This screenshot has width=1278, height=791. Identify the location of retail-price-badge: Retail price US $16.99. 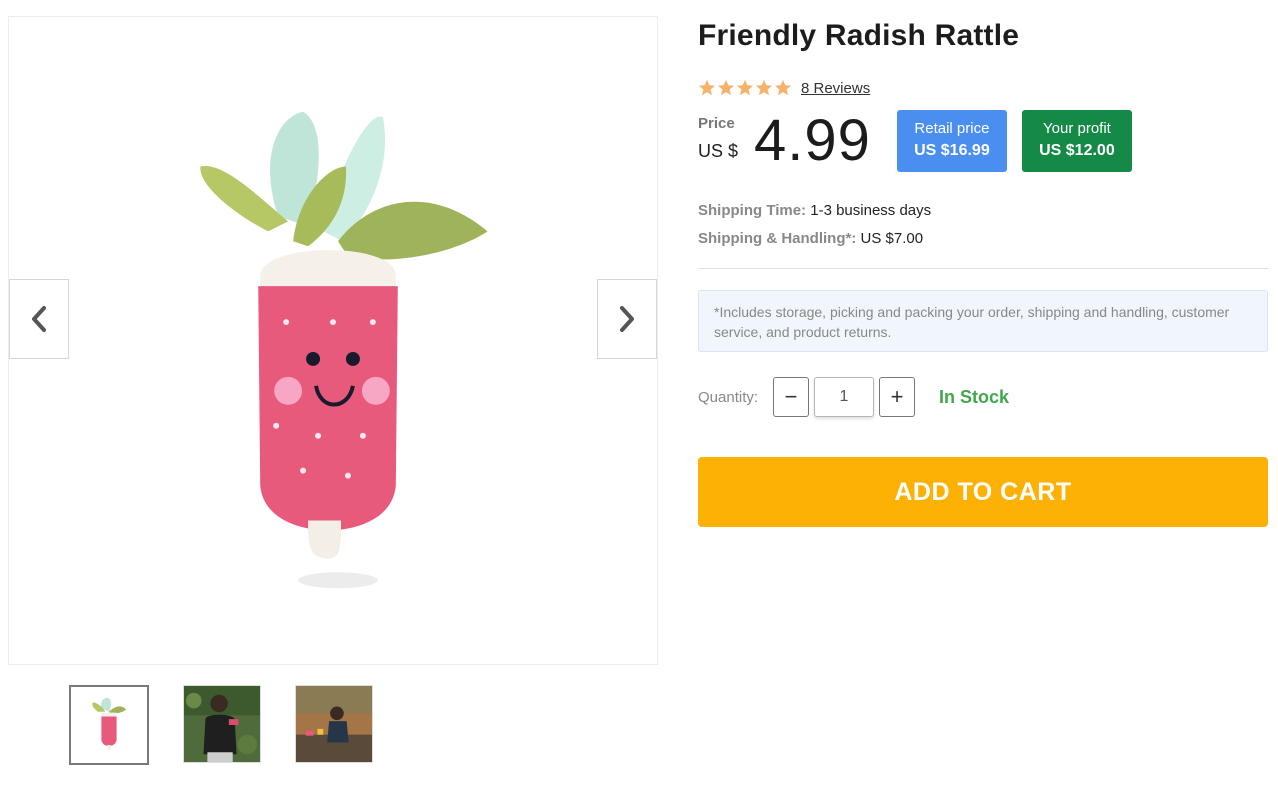
(951, 141).